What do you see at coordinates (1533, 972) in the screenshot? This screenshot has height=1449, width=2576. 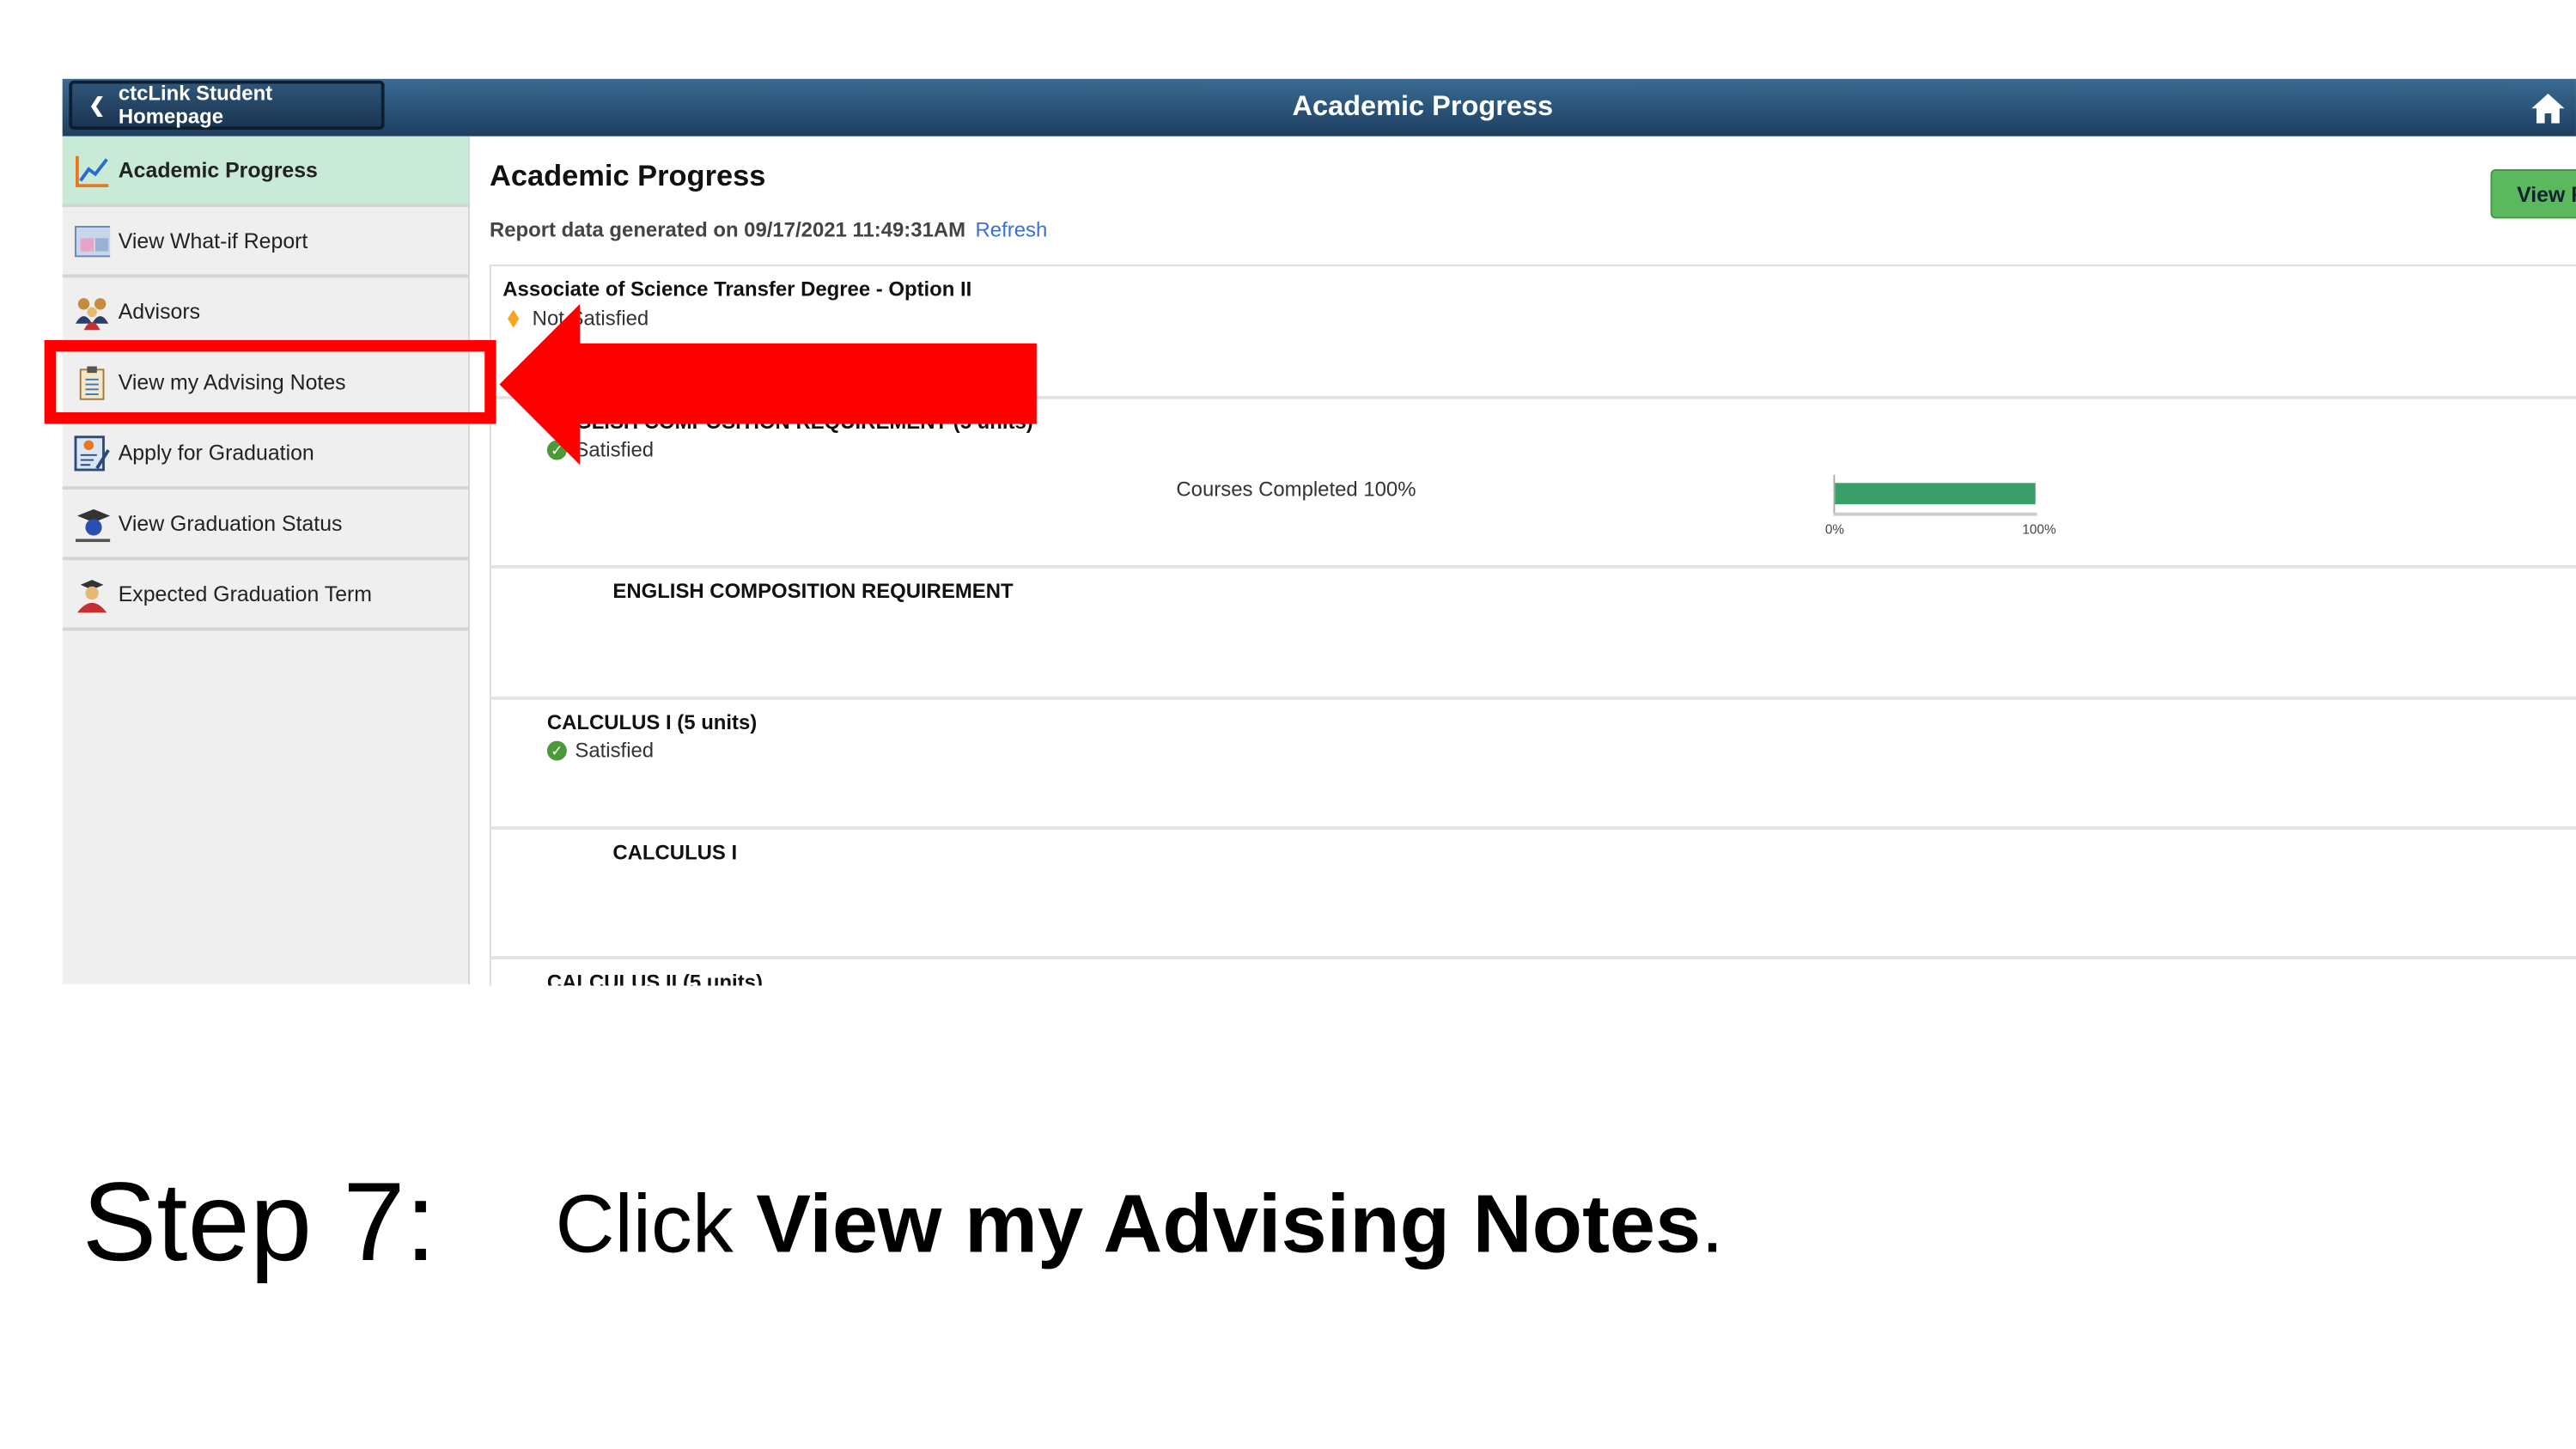 I see `list-item: CALCULUS II (5 units)` at bounding box center [1533, 972].